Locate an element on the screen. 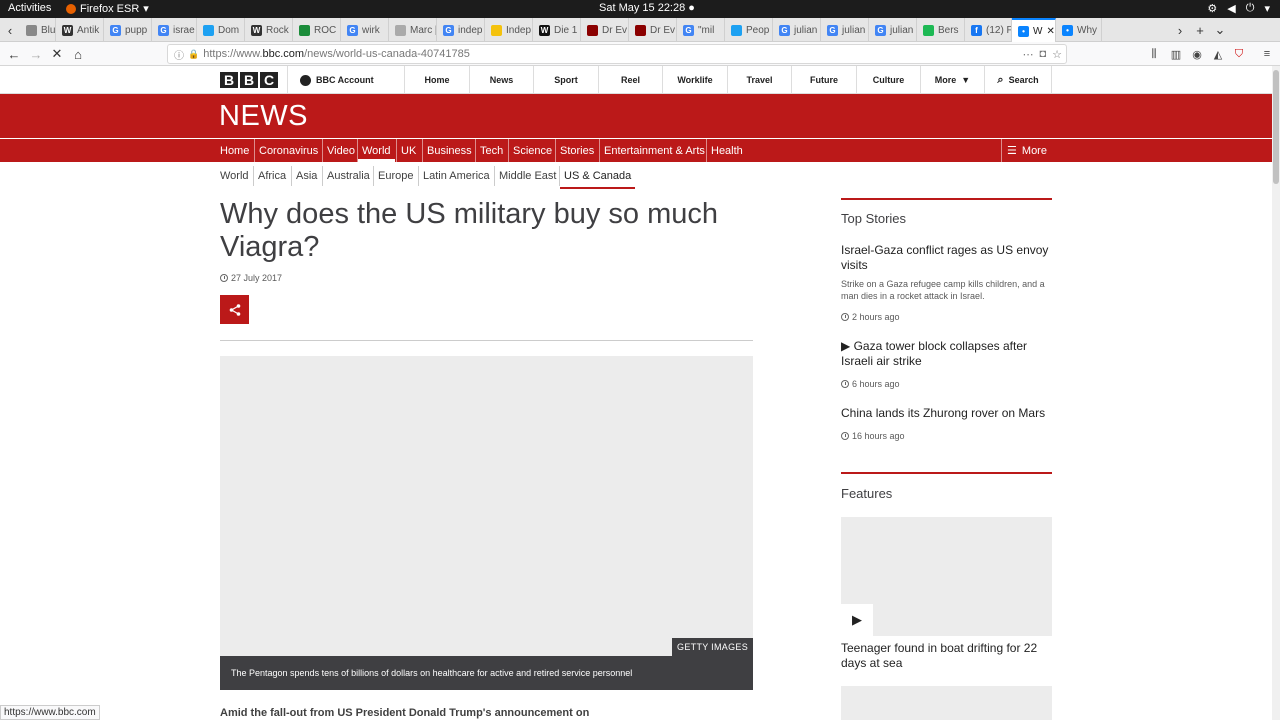  url-path: /news/world-us-canada-40741785 is located at coordinates (387, 54).